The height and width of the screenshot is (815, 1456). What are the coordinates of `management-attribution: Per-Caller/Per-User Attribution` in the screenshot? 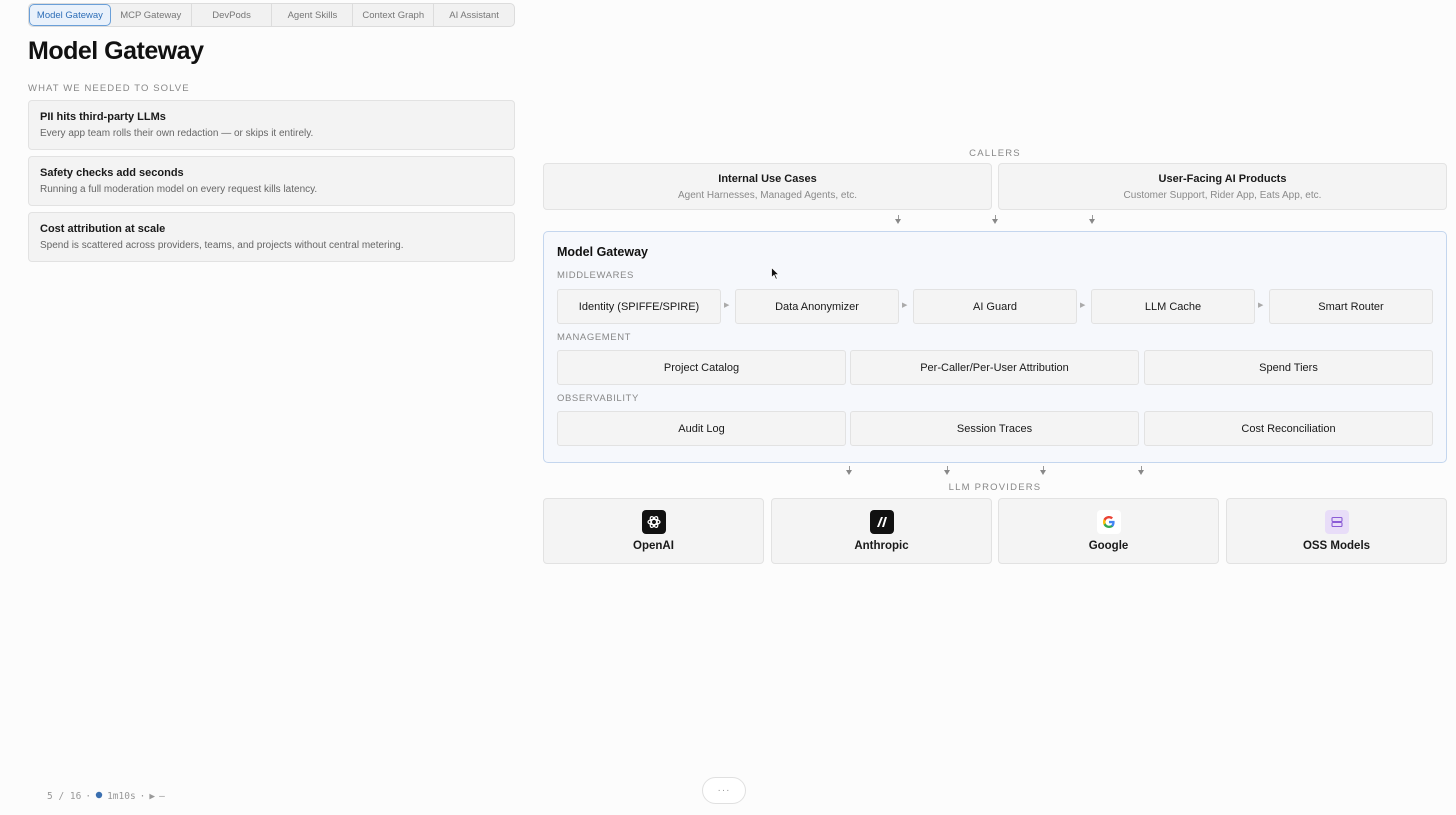 It's located at (994, 367).